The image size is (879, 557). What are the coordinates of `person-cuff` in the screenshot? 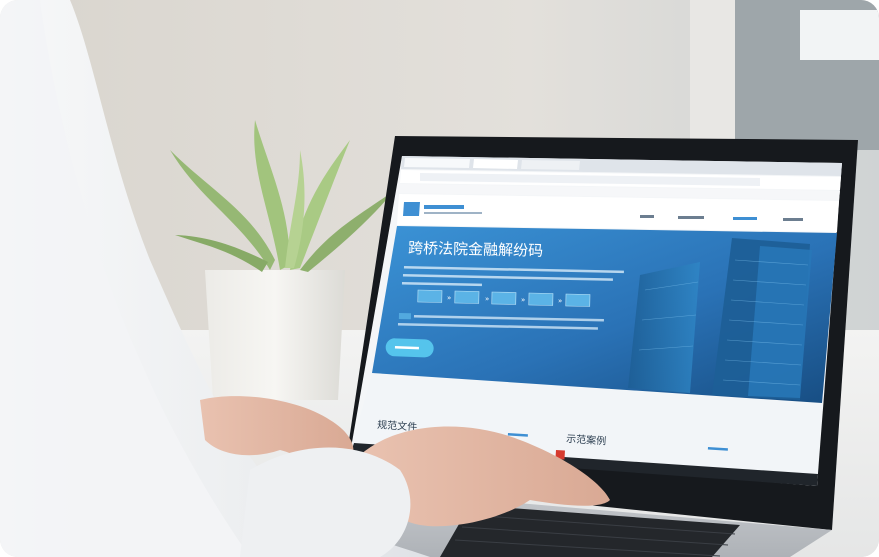 It's located at (325, 502).